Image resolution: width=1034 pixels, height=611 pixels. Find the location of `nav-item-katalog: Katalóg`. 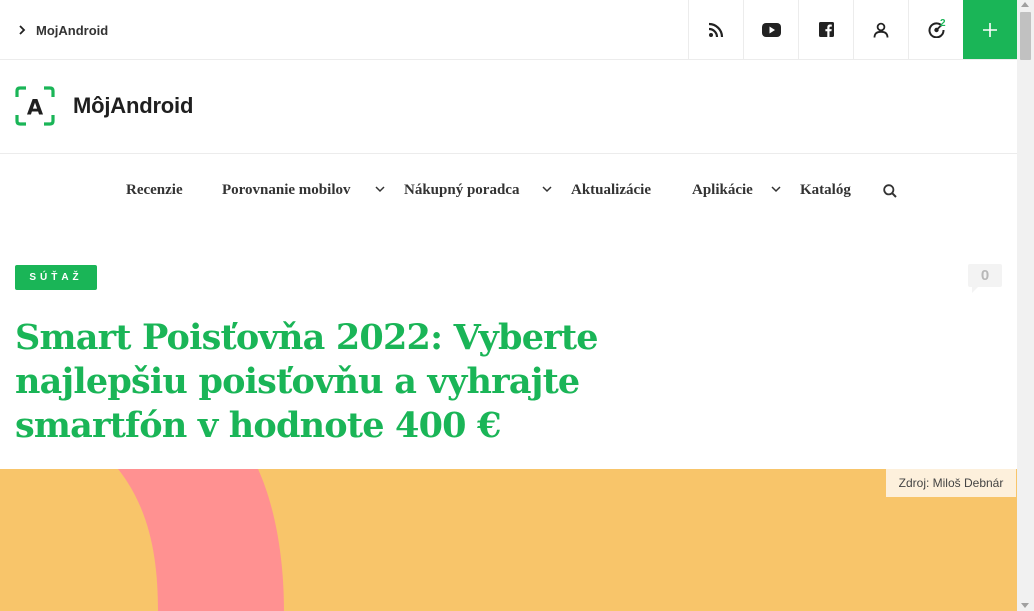

nav-item-katalog: Katalóg is located at coordinates (825, 190).